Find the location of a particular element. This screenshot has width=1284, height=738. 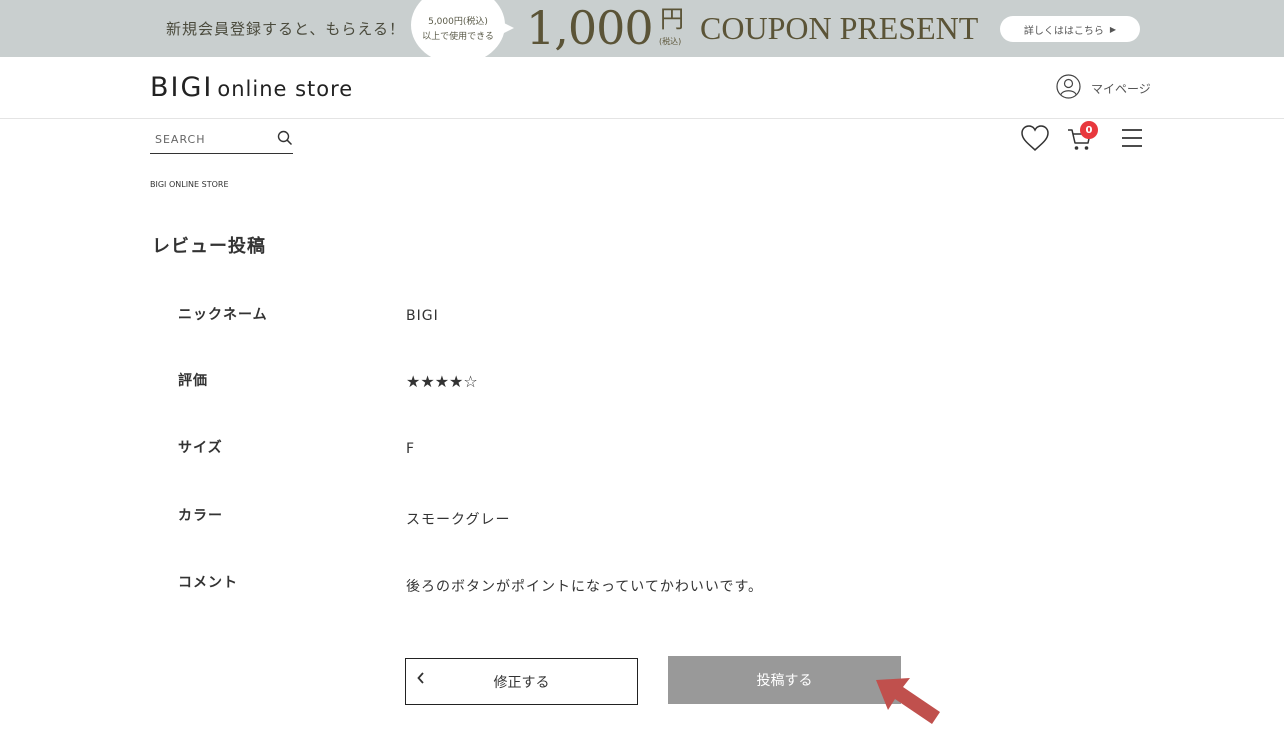

banner-details-label: 詳しくははこちら is located at coordinates (1063, 31).